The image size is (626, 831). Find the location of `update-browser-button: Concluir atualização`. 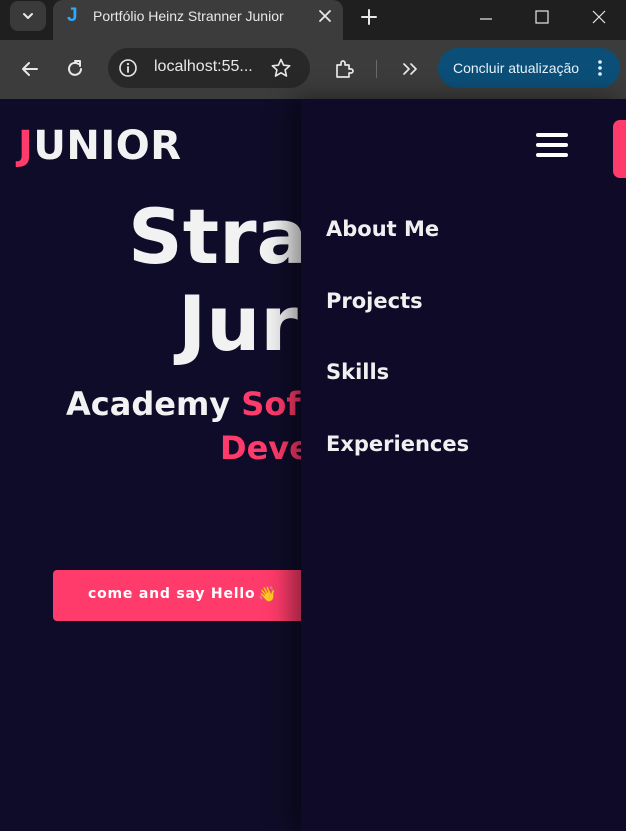

update-browser-button: Concluir atualização is located at coordinates (529, 68).